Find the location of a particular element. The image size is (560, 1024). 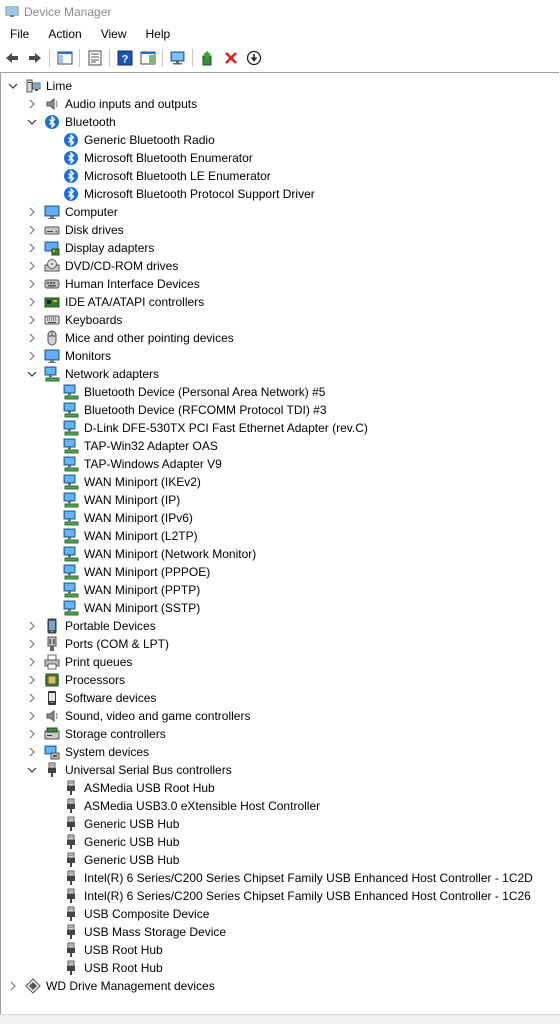

tree-node-audio-inputs-and-outputs: Audio inputs and outputs is located at coordinates (280, 104).